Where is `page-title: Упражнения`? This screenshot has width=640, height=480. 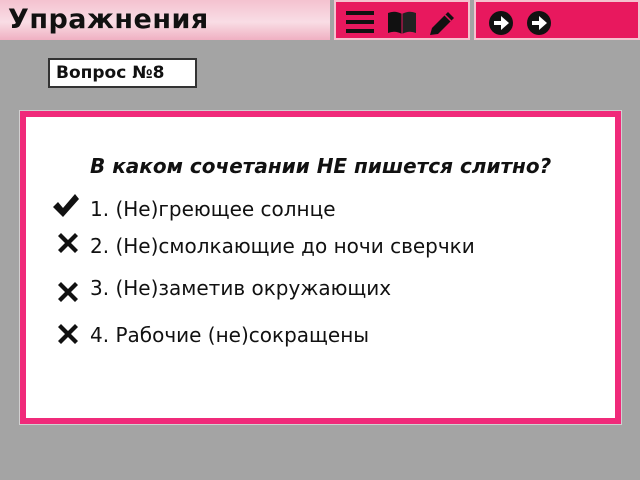
page-title: Упражнения is located at coordinates (108, 19).